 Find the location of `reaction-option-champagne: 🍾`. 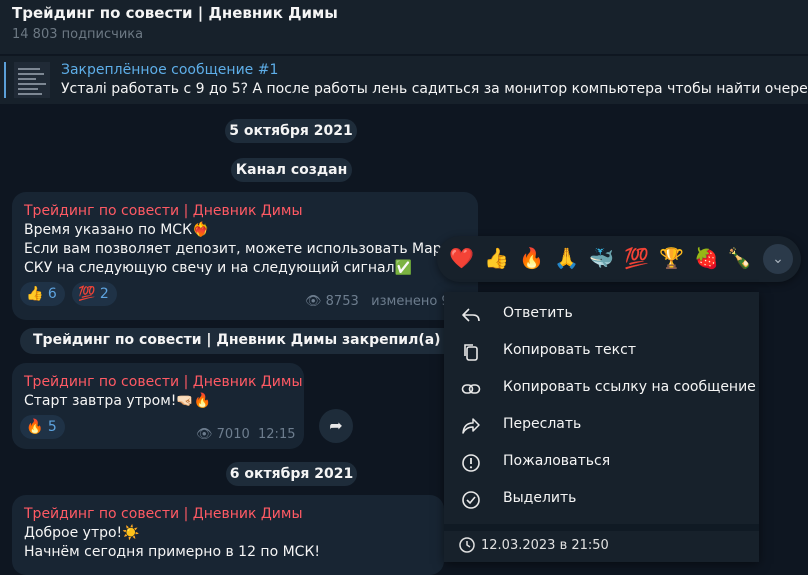

reaction-option-champagne: 🍾 is located at coordinates (739, 258).